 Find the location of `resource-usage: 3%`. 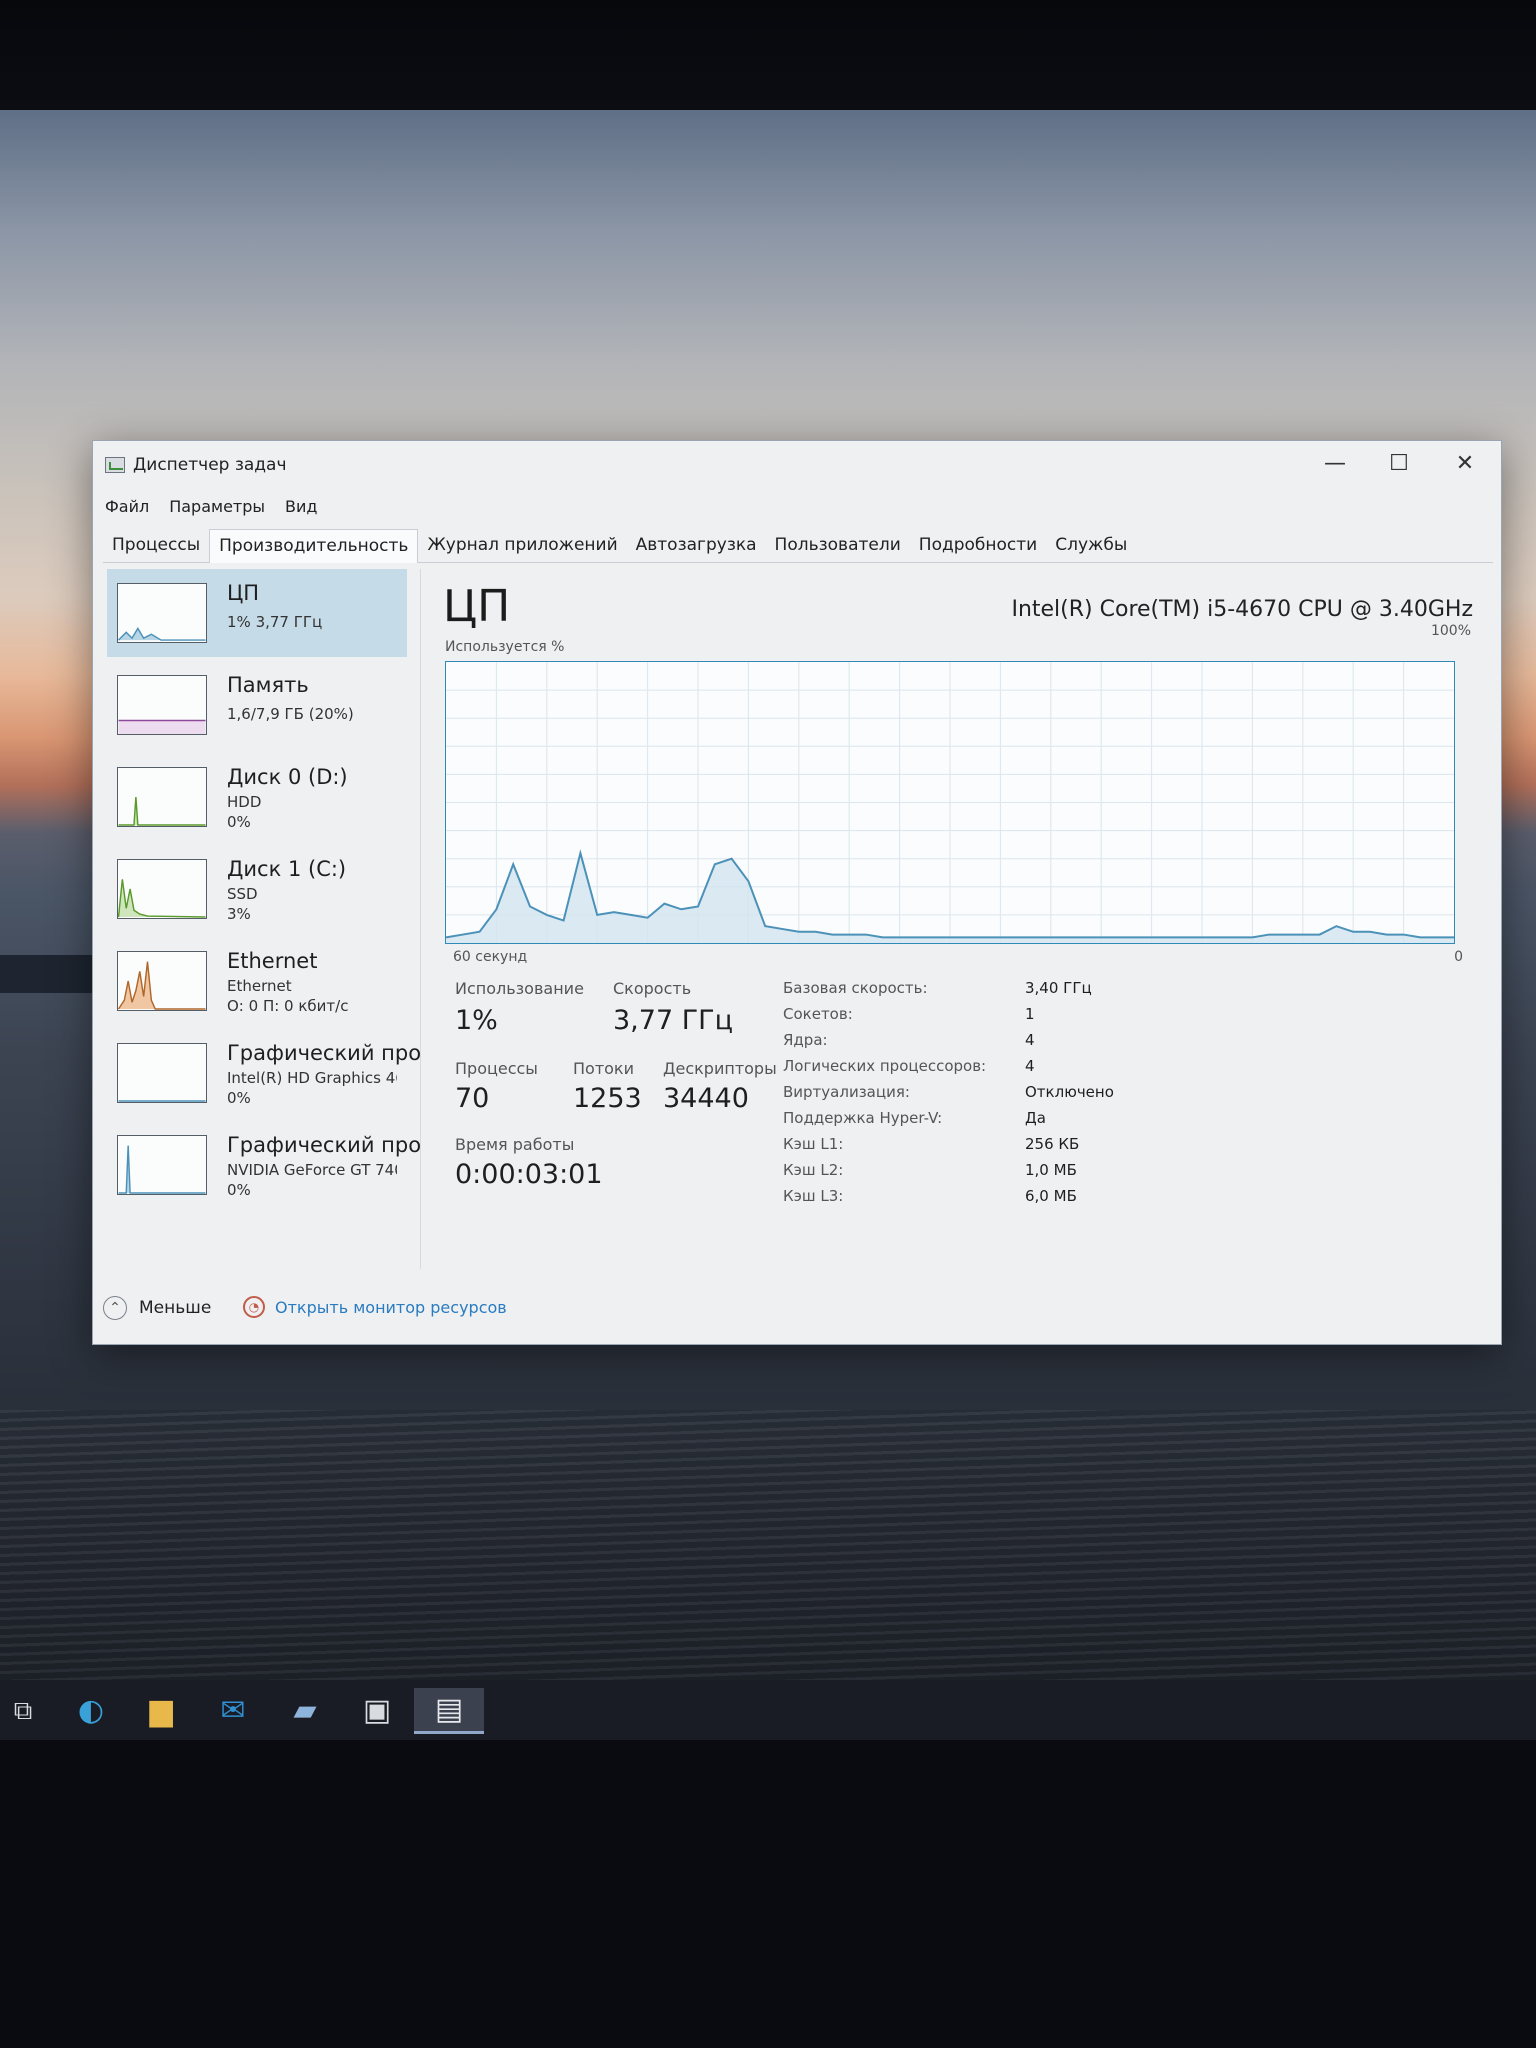

resource-usage: 3% is located at coordinates (239, 914).